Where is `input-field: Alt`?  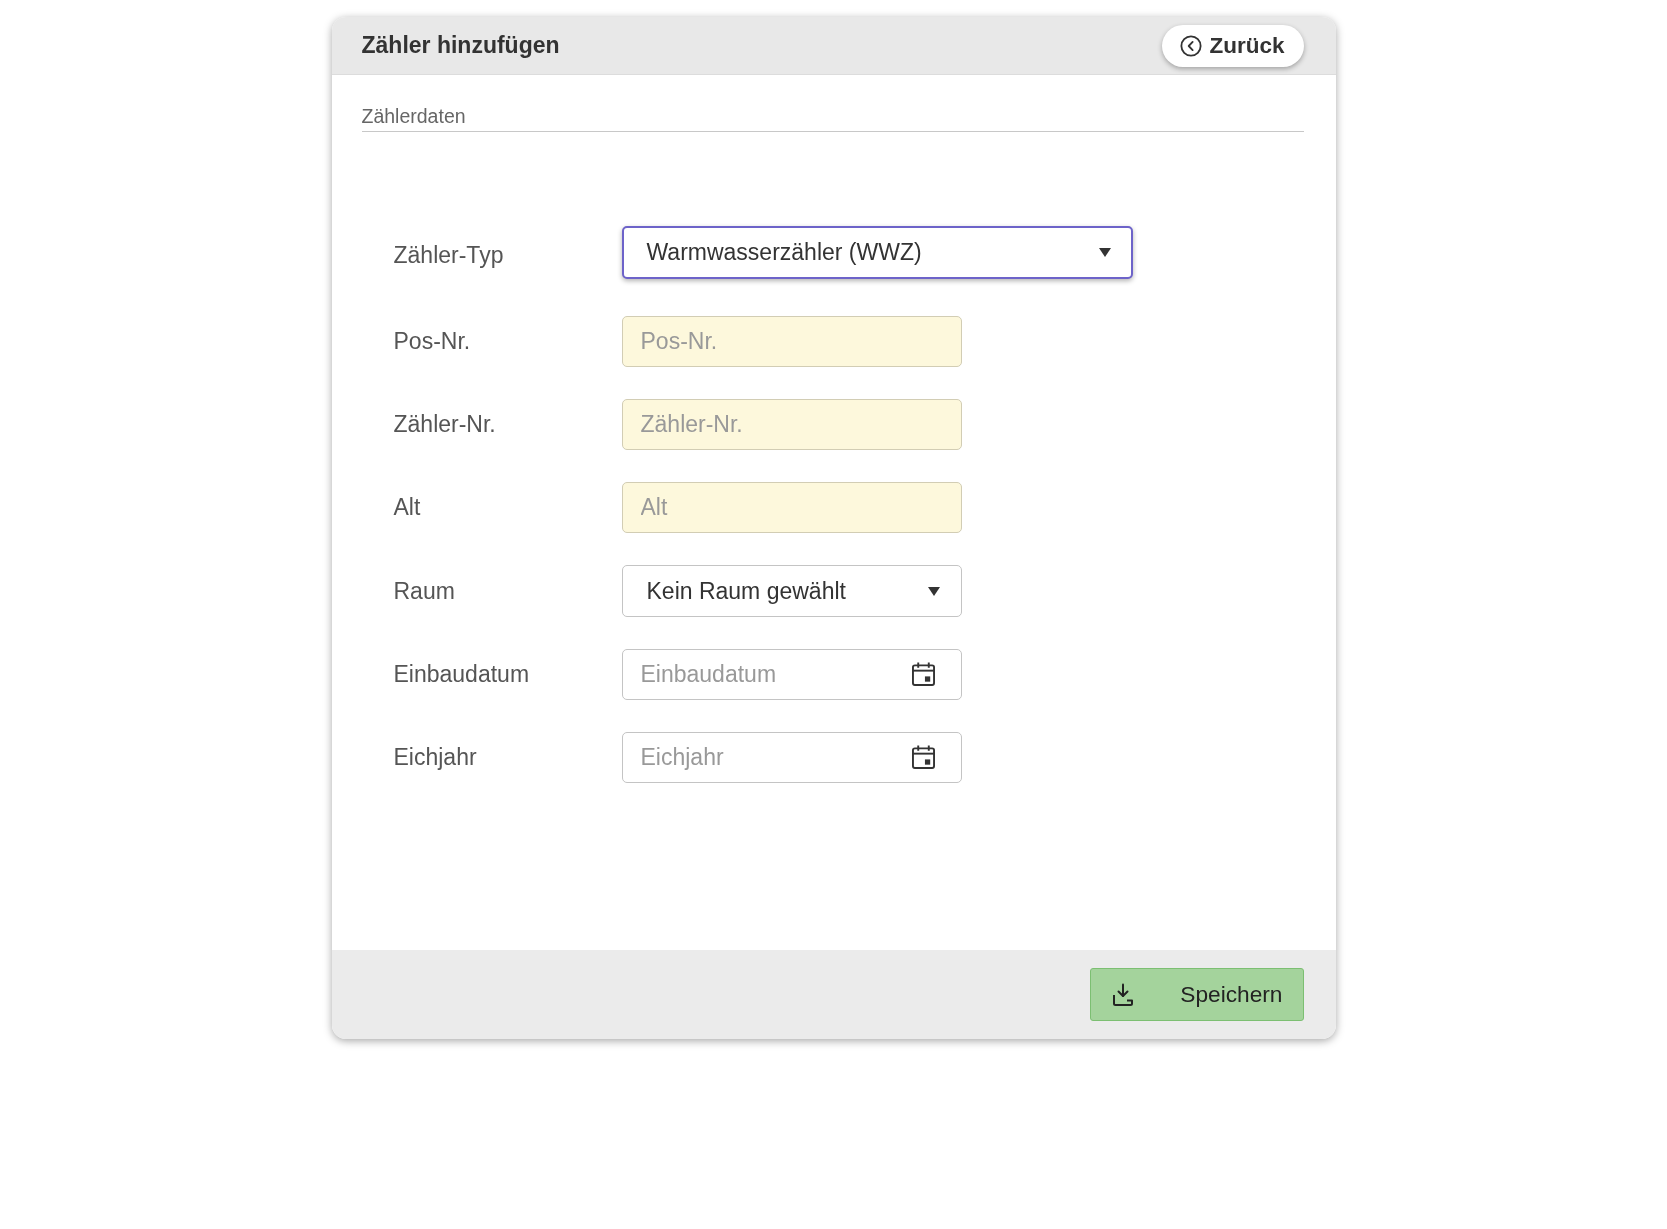
input-field: Alt is located at coordinates (791, 507).